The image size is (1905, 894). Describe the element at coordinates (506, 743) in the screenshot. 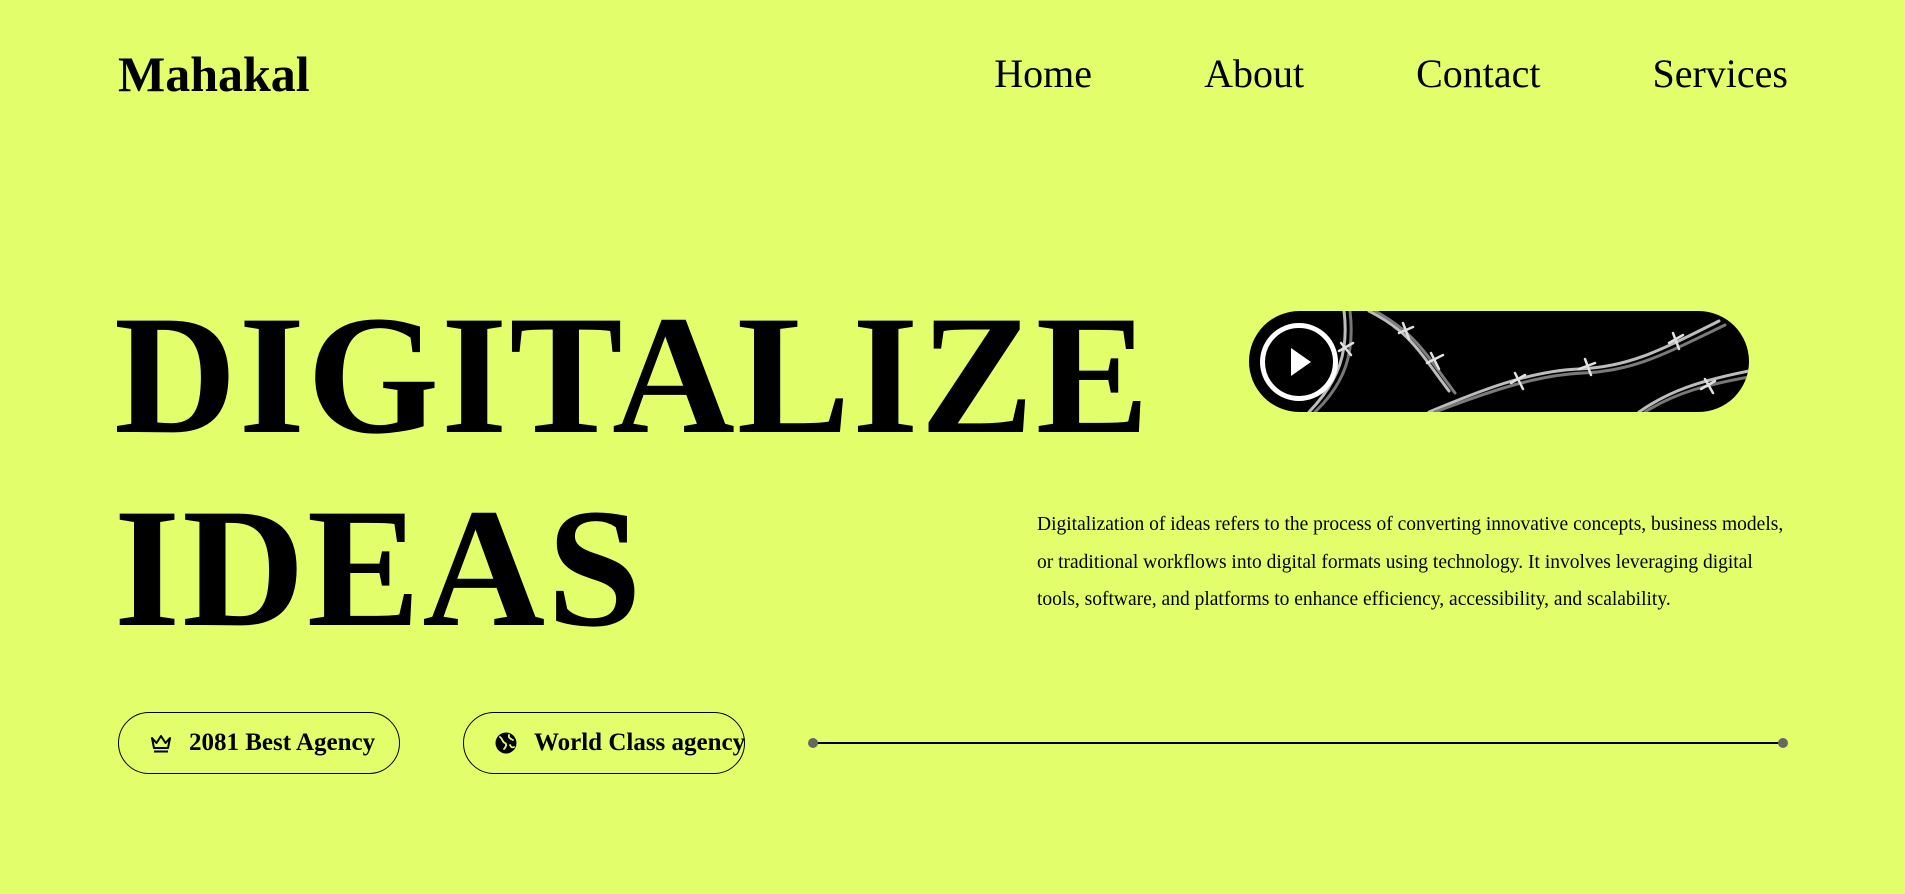

I see `globe-icon` at that location.